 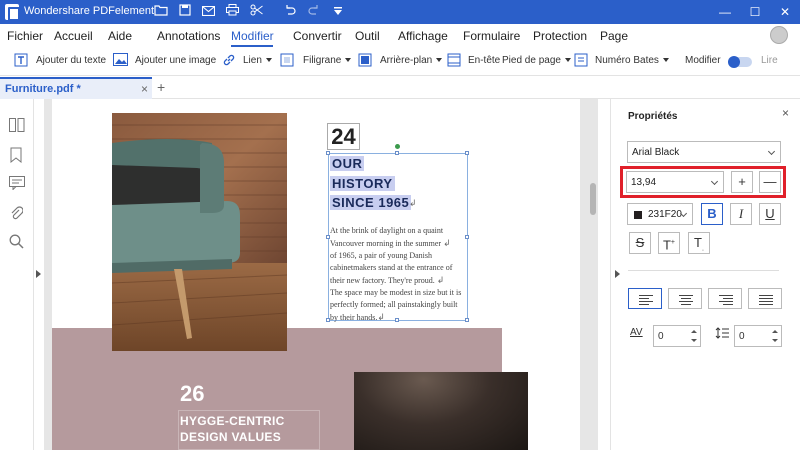 I want to click on vertical-scrollbar, so click(x=593, y=199).